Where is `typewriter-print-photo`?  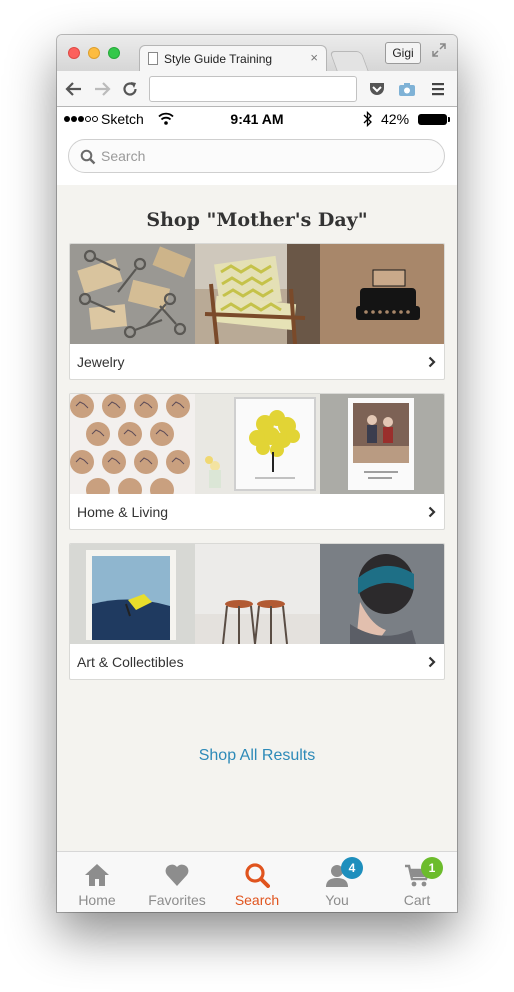 typewriter-print-photo is located at coordinates (382, 294).